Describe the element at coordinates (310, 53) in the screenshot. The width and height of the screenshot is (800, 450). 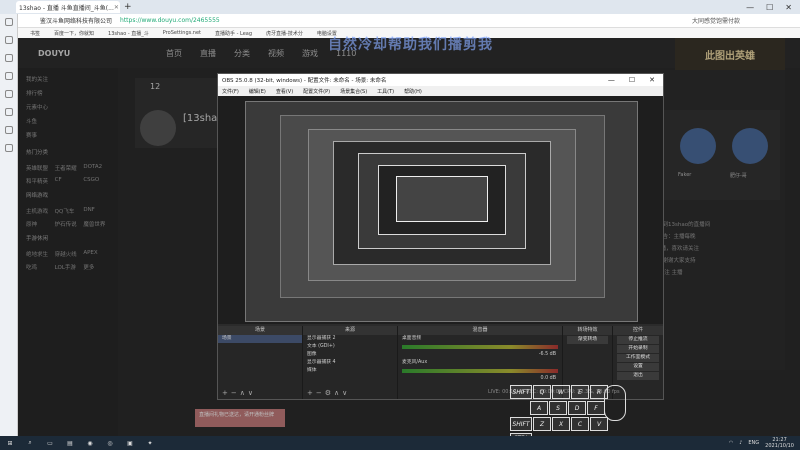
I see `nav-games: 游戏` at that location.